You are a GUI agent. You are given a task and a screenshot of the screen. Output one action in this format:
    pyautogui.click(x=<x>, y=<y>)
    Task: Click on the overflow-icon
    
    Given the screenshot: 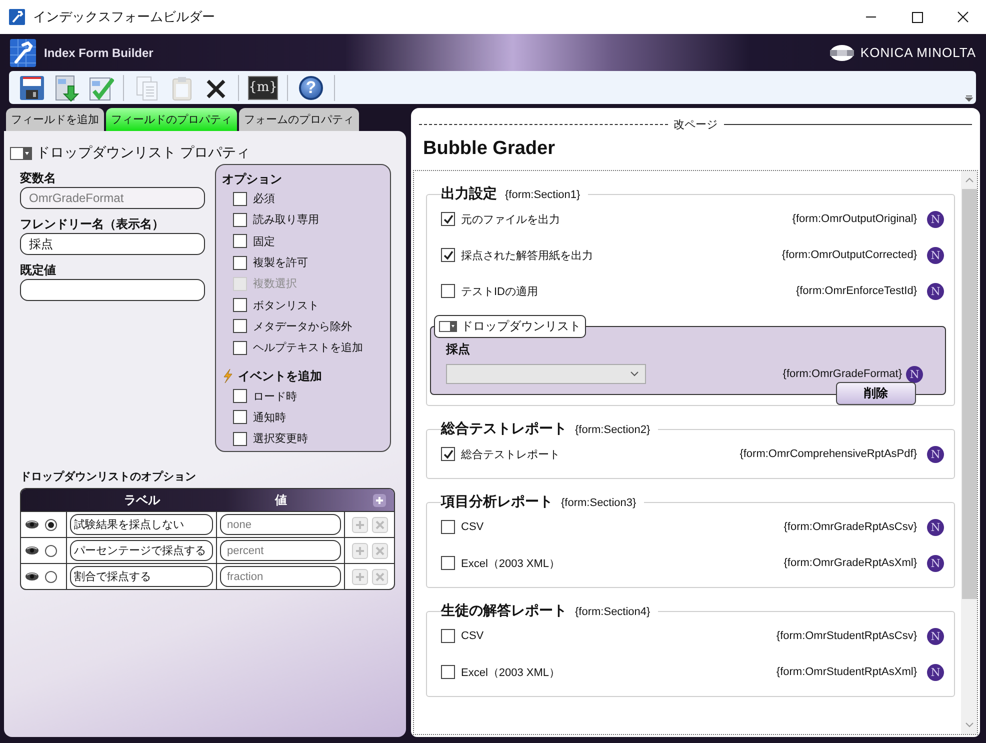 What is the action you would take?
    pyautogui.click(x=969, y=98)
    